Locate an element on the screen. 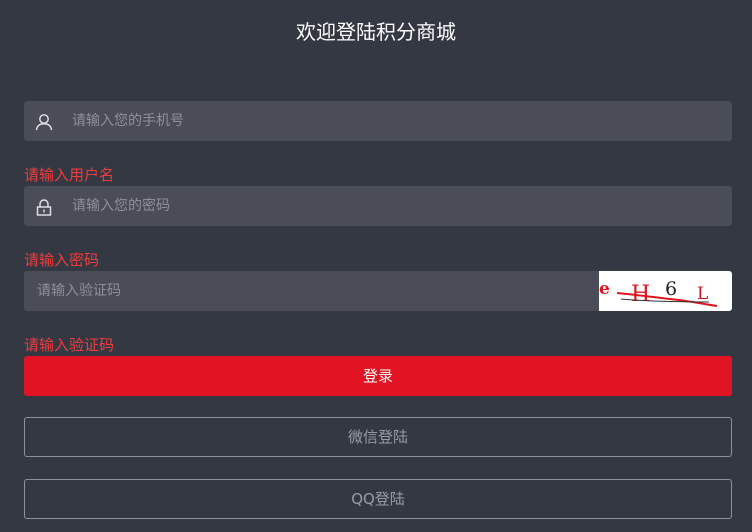 The height and width of the screenshot is (532, 752). login-button: 登录 is located at coordinates (378, 376).